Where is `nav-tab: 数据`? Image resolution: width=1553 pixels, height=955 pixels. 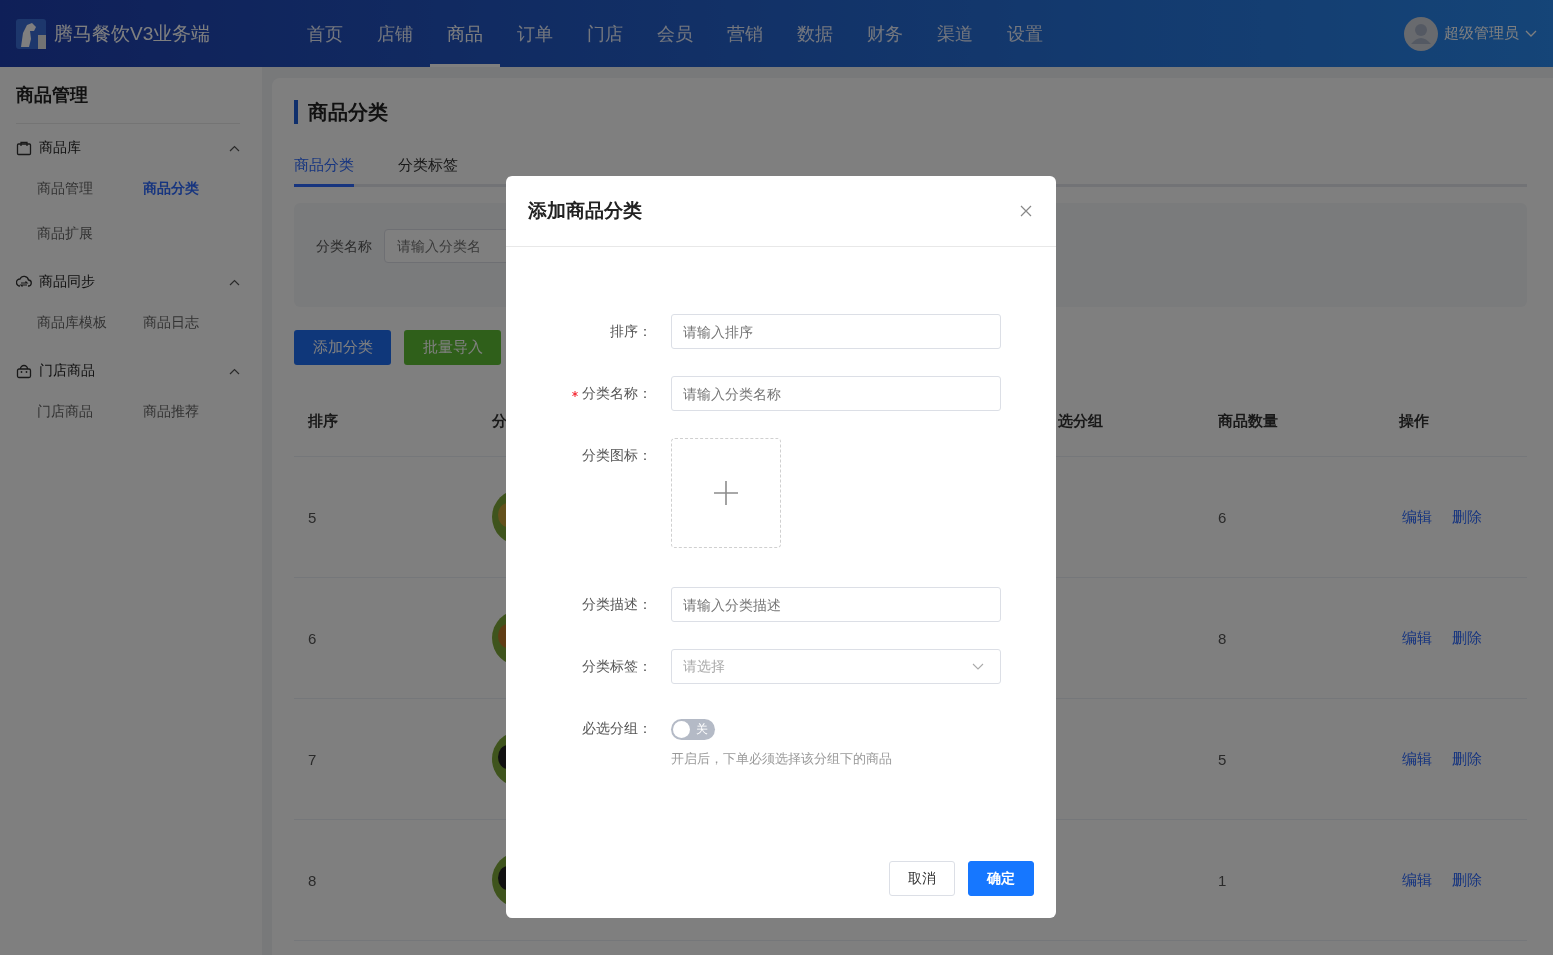
nav-tab: 数据 is located at coordinates (815, 33).